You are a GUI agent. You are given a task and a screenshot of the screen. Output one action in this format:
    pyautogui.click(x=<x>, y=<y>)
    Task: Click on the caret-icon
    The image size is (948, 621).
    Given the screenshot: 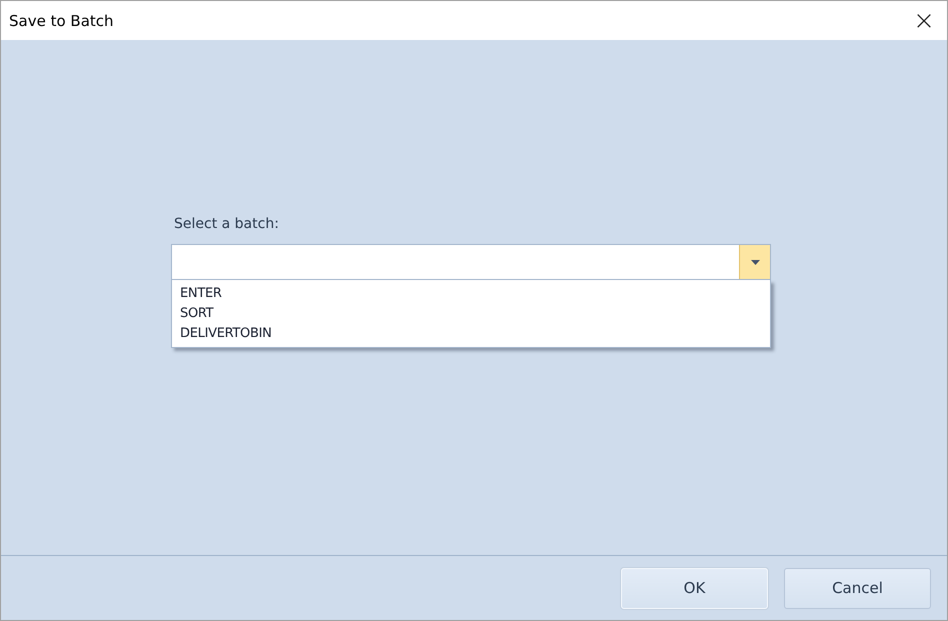 What is the action you would take?
    pyautogui.click(x=755, y=262)
    